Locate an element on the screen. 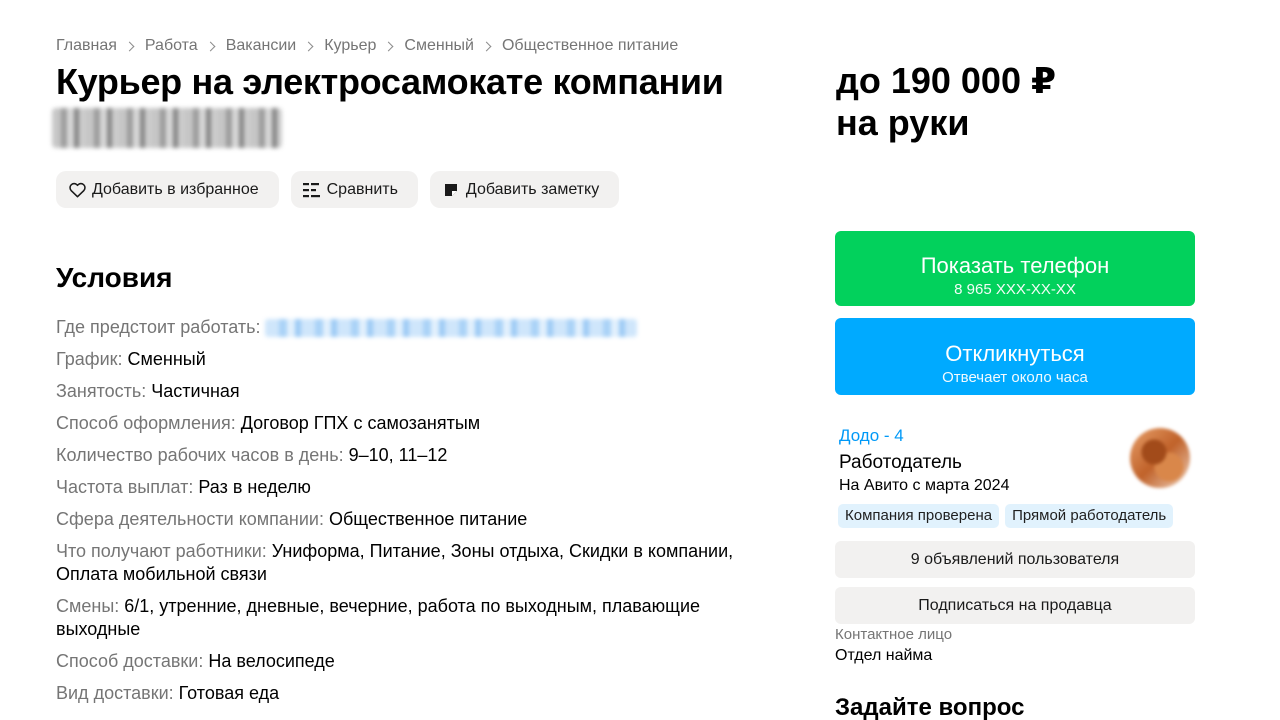 This screenshot has height=720, width=1280. subscribe-seller-button: Подписаться на продавца is located at coordinates (1015, 605).